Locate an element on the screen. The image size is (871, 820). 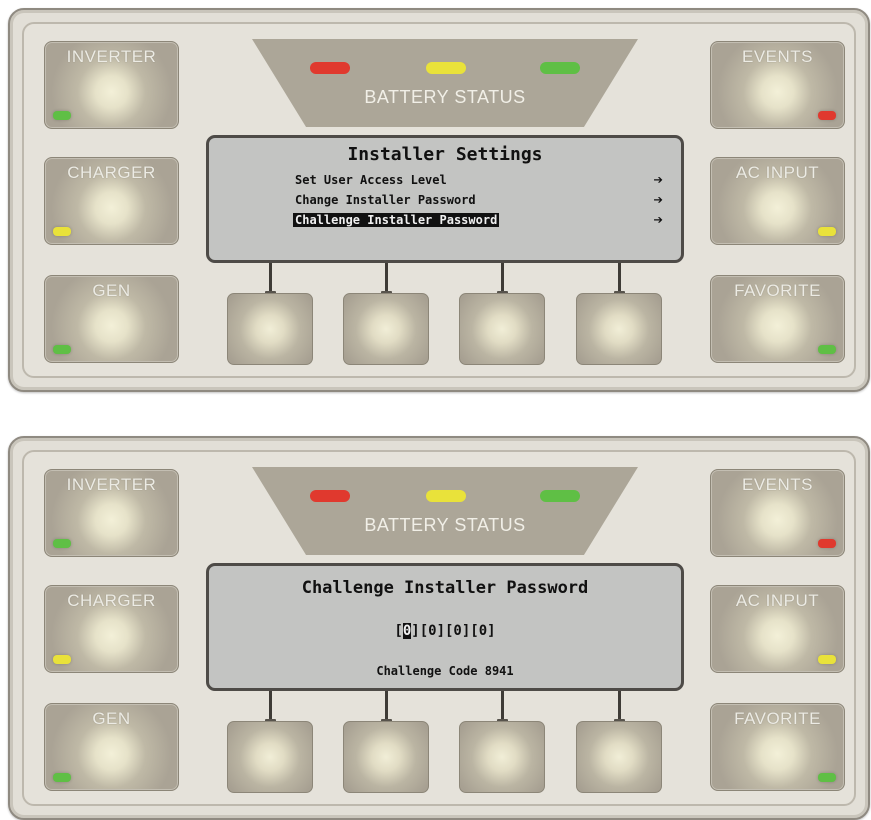
password-digit-entry: [0][0][0][0] is located at coordinates (445, 631).